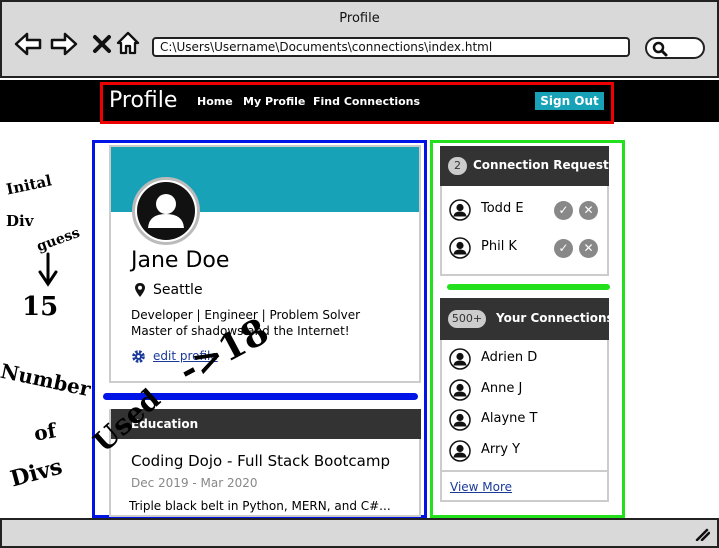  What do you see at coordinates (357, 103) in the screenshot?
I see `navbar-annotation-box` at bounding box center [357, 103].